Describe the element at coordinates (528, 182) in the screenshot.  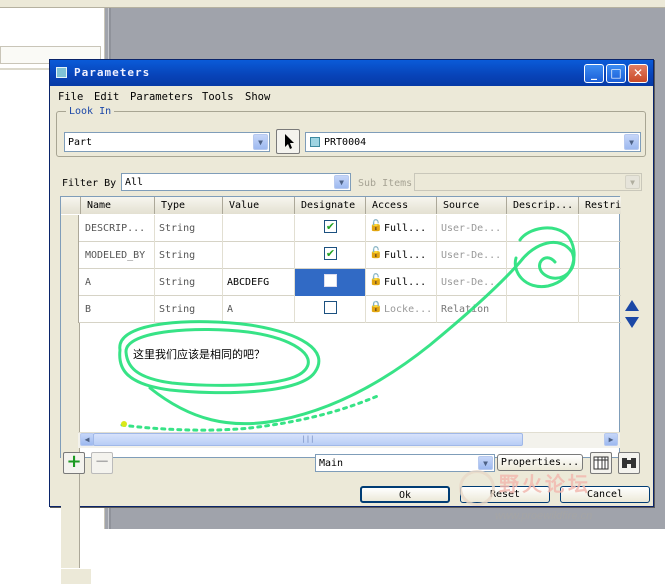
I see `sub-items-select: ▼` at that location.